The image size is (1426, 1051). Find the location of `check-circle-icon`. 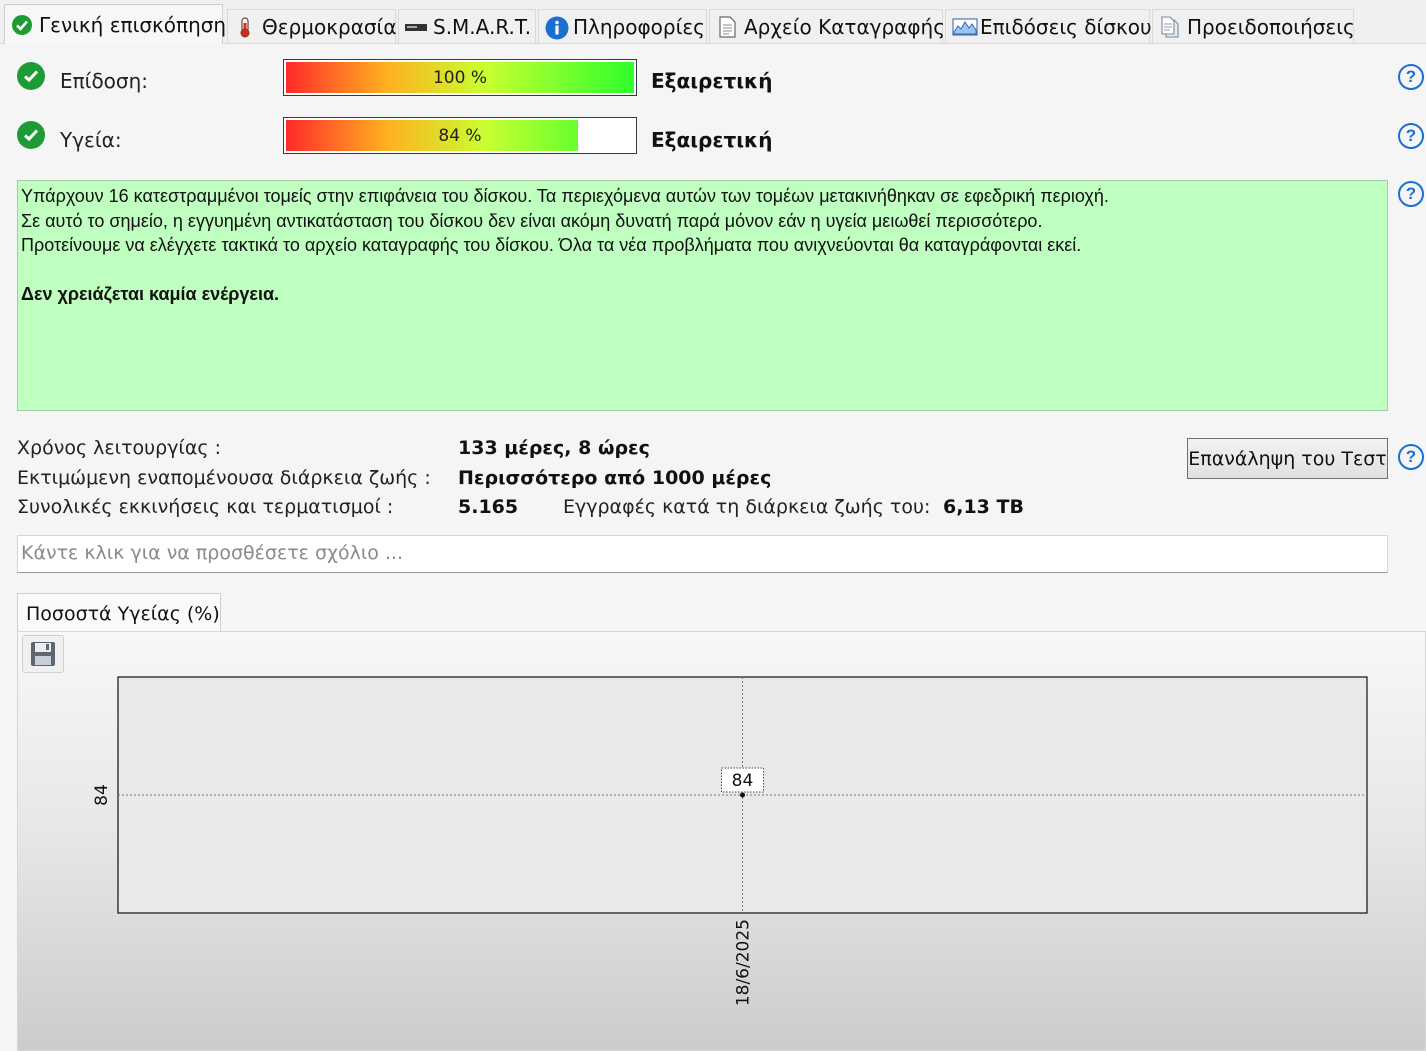

check-circle-icon is located at coordinates (22, 25).